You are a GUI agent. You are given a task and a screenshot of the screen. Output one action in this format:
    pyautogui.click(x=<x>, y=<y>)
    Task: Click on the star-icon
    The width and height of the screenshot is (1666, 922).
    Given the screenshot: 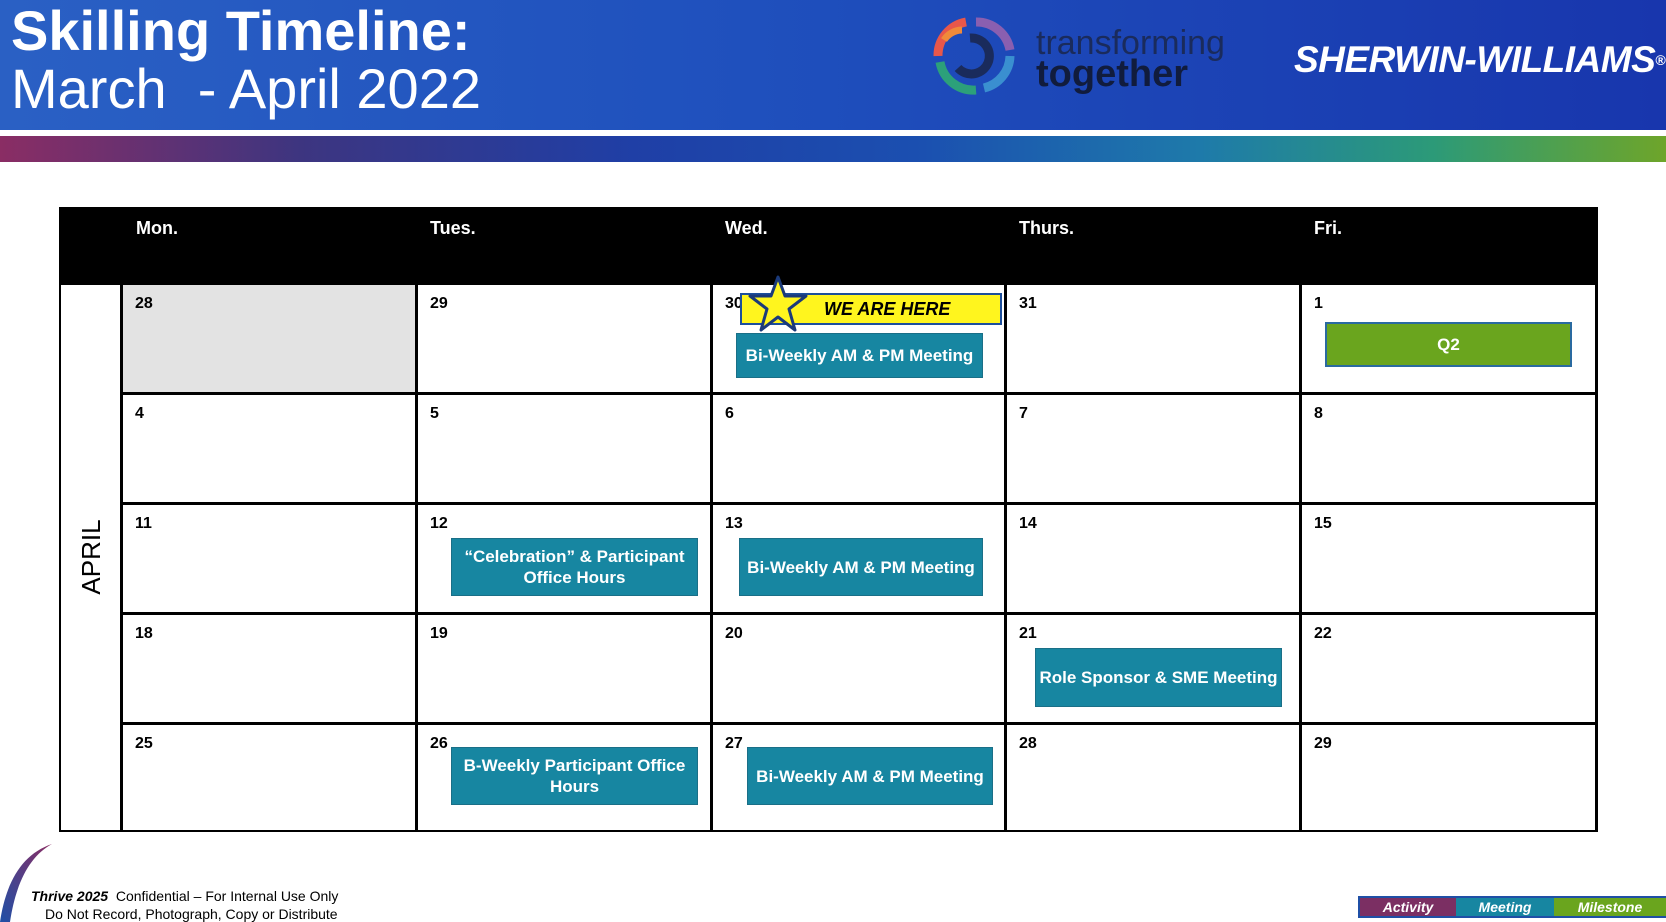 What is the action you would take?
    pyautogui.click(x=778, y=303)
    